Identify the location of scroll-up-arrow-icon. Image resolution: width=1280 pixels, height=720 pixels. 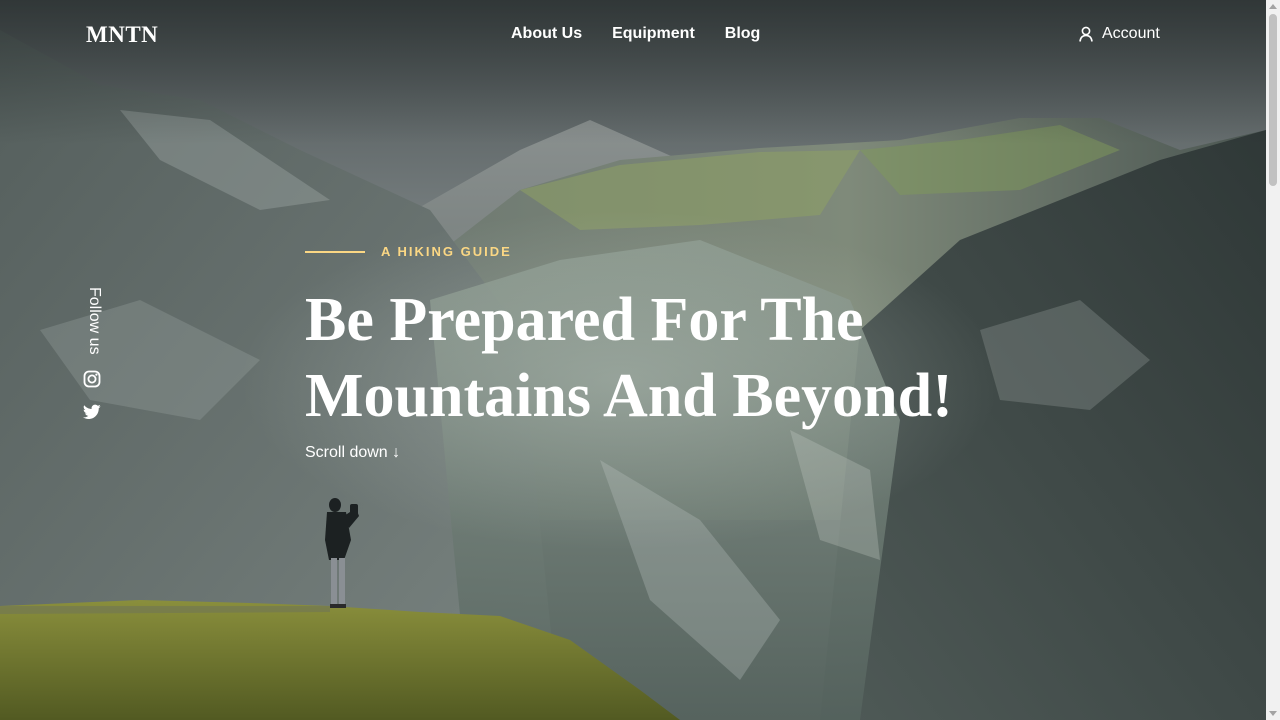
(1273, 6).